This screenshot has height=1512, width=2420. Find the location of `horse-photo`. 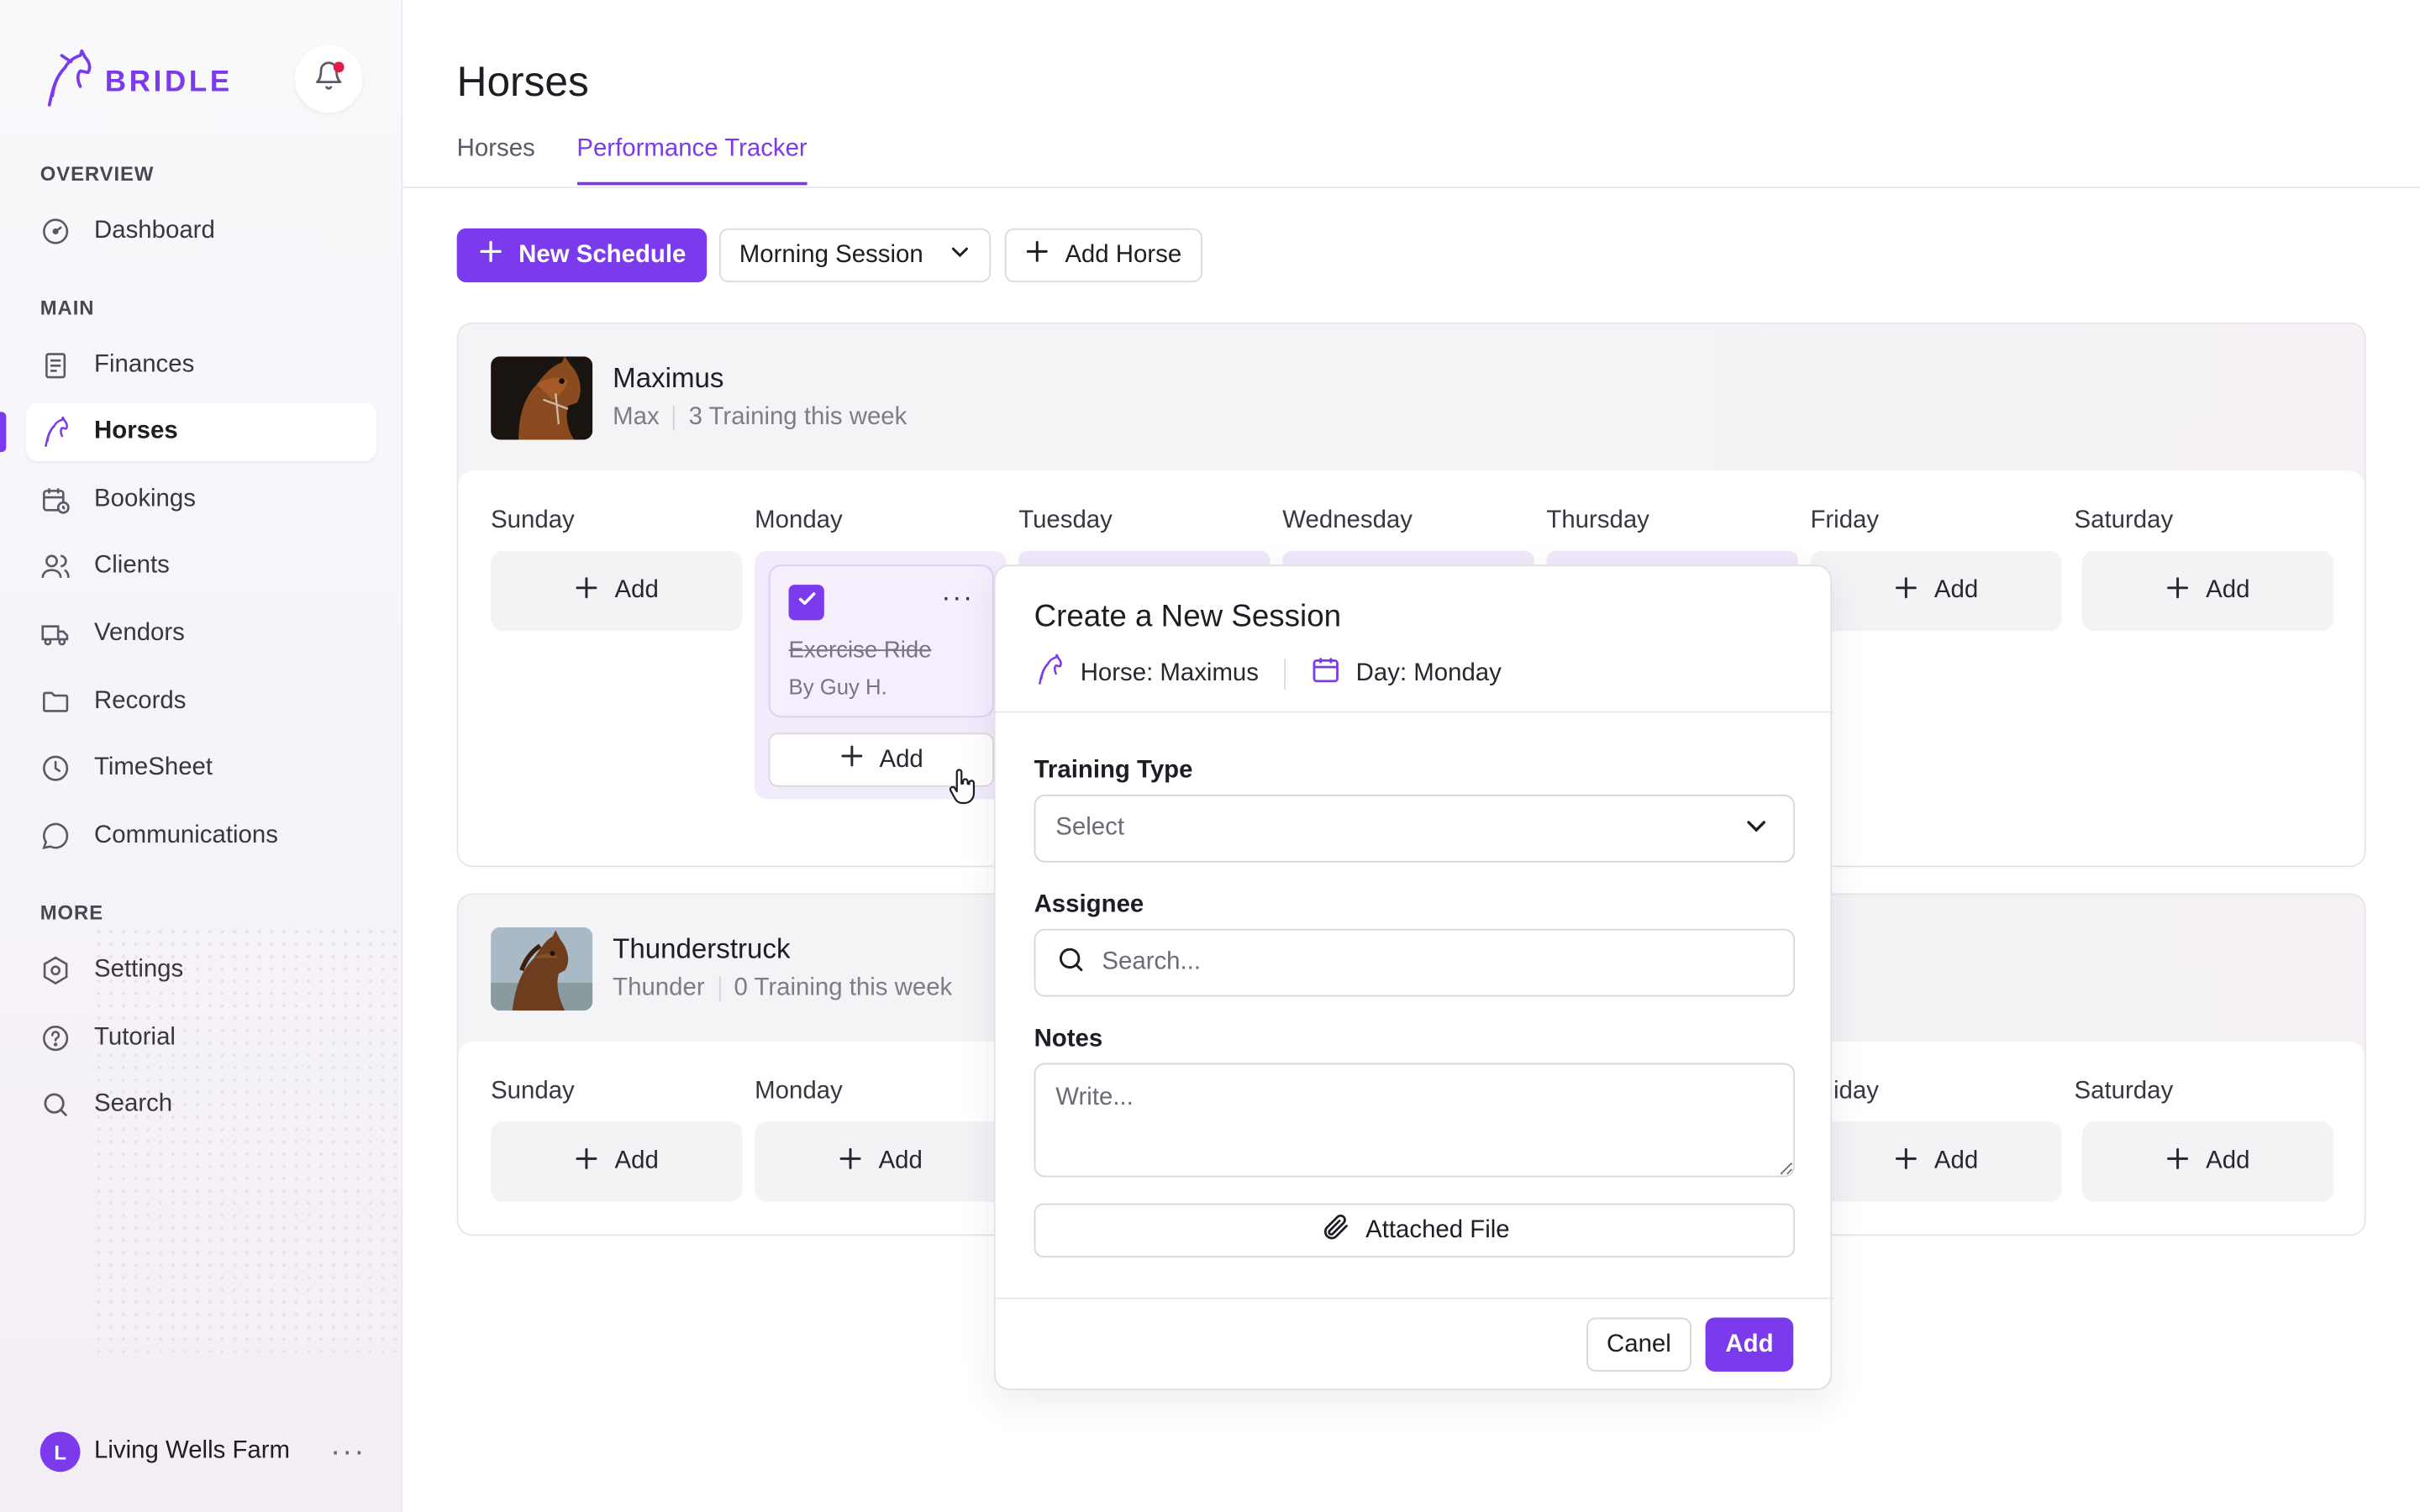

horse-photo is located at coordinates (542, 398).